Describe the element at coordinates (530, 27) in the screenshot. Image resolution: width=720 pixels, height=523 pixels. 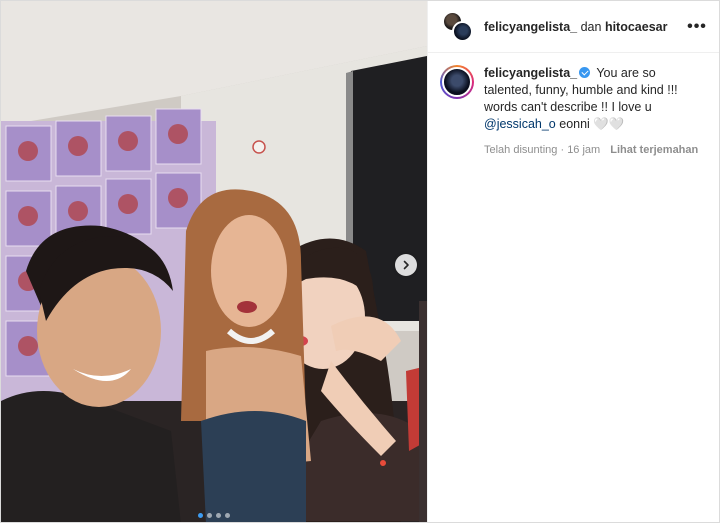
I see `author-username: felicyangelista_` at that location.